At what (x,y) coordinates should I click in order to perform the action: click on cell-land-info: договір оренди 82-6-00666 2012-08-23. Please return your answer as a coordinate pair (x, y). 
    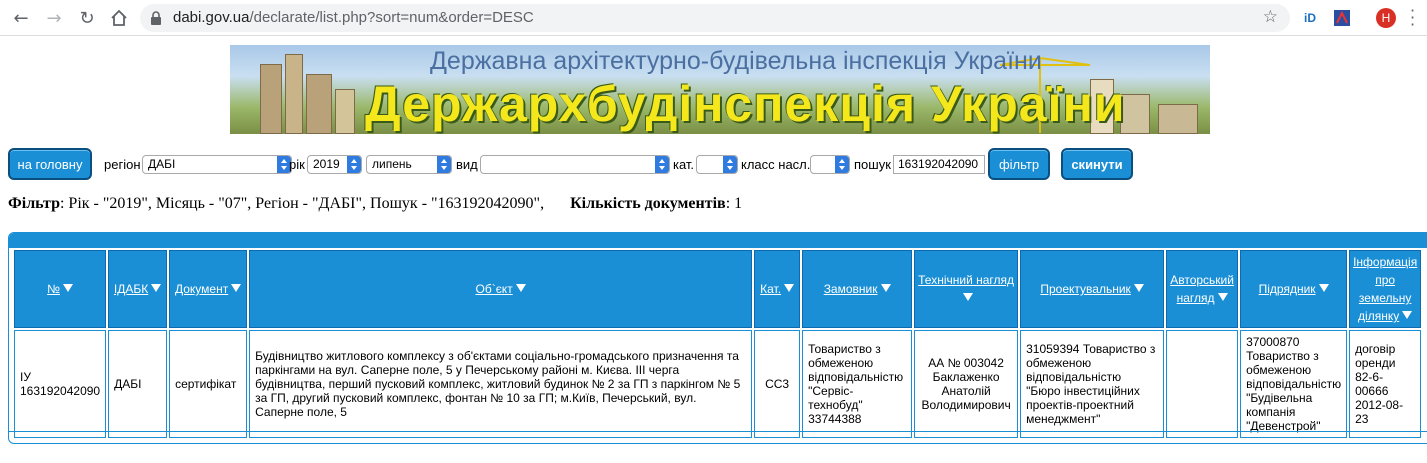
    Looking at the image, I should click on (1385, 384).